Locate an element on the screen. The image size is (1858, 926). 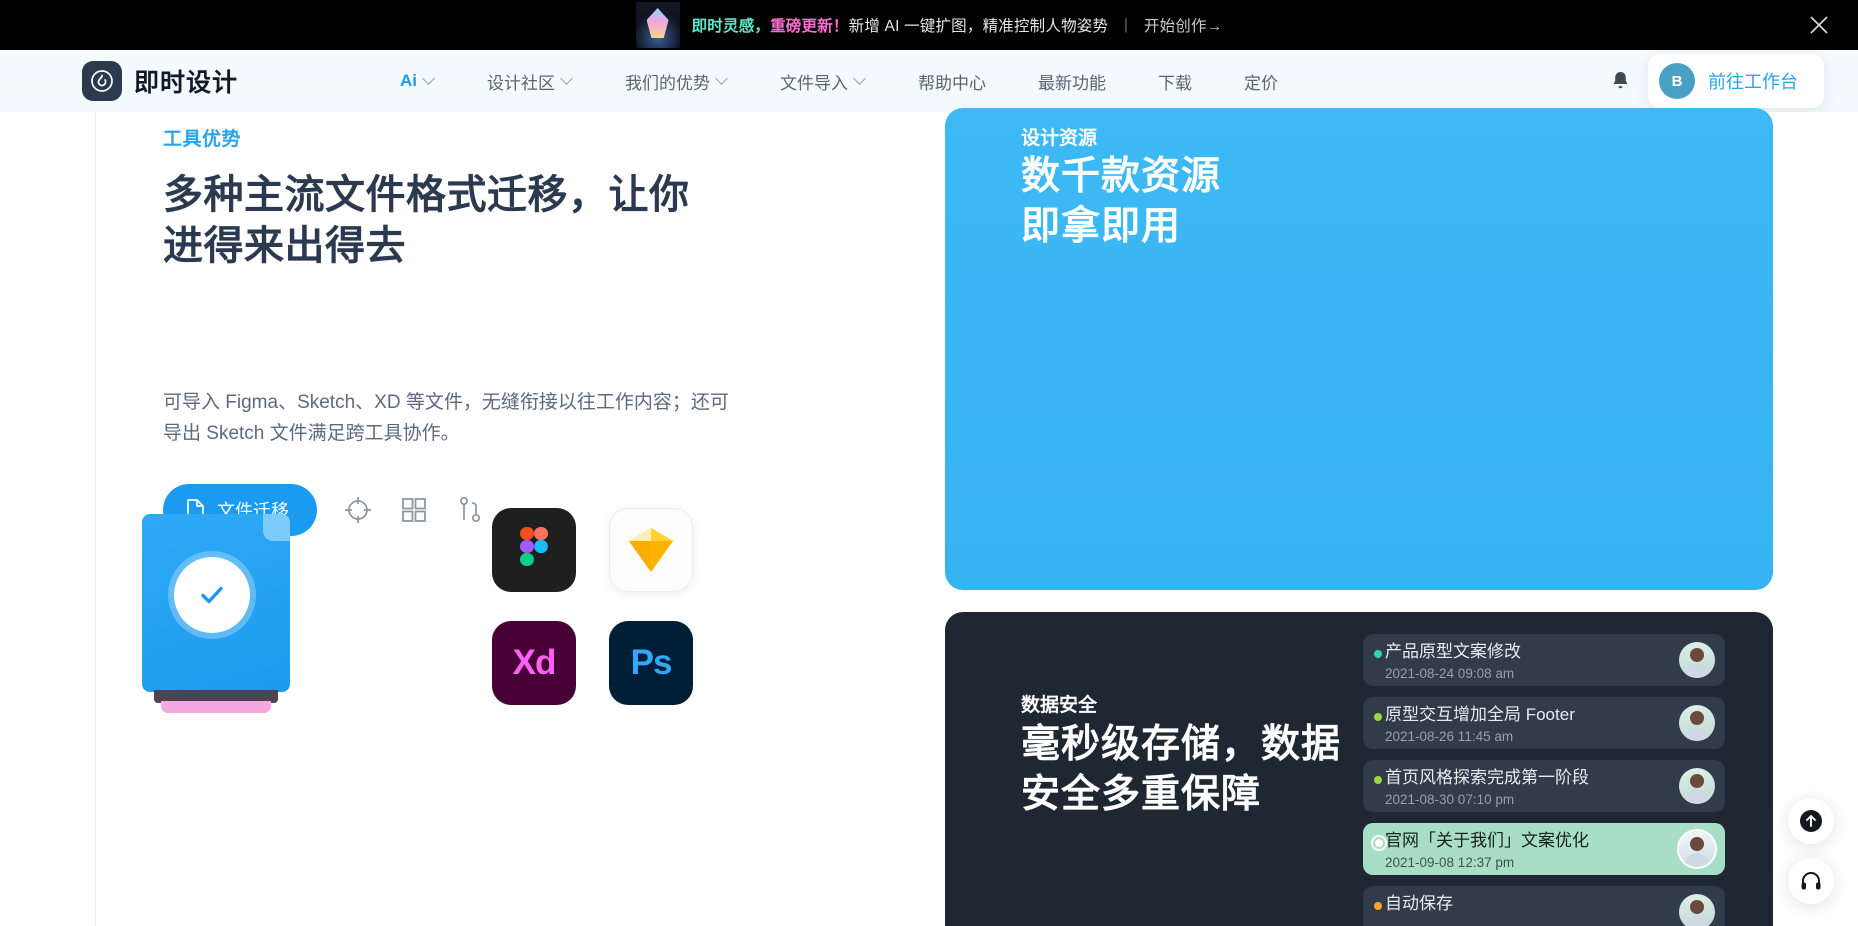
navbar-right: B 前往工作台 is located at coordinates (1712, 81).